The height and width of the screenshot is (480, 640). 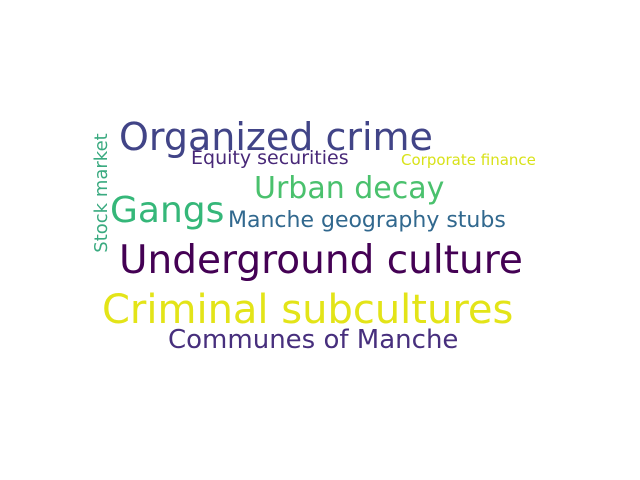 I want to click on word-manche-geography-stubs: Manche geography stubs, so click(x=367, y=220).